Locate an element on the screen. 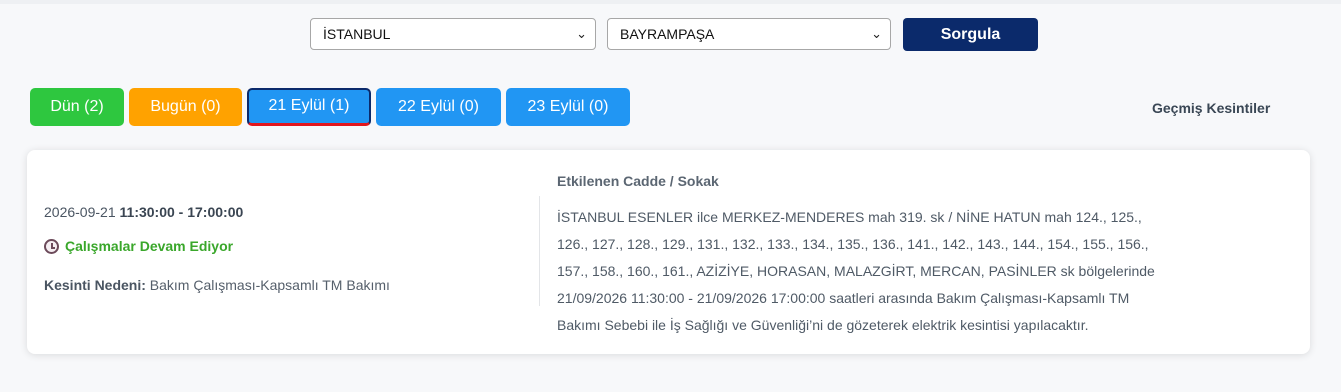  tab-sep-22: 22 Eylül (0) is located at coordinates (438, 107).